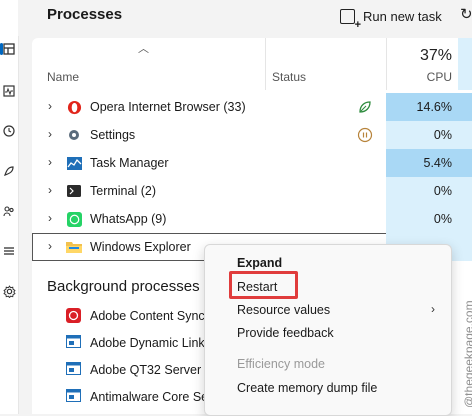  Describe the element at coordinates (467, 354) in the screenshot. I see `watermark-text: @thegeekpage.com` at that location.